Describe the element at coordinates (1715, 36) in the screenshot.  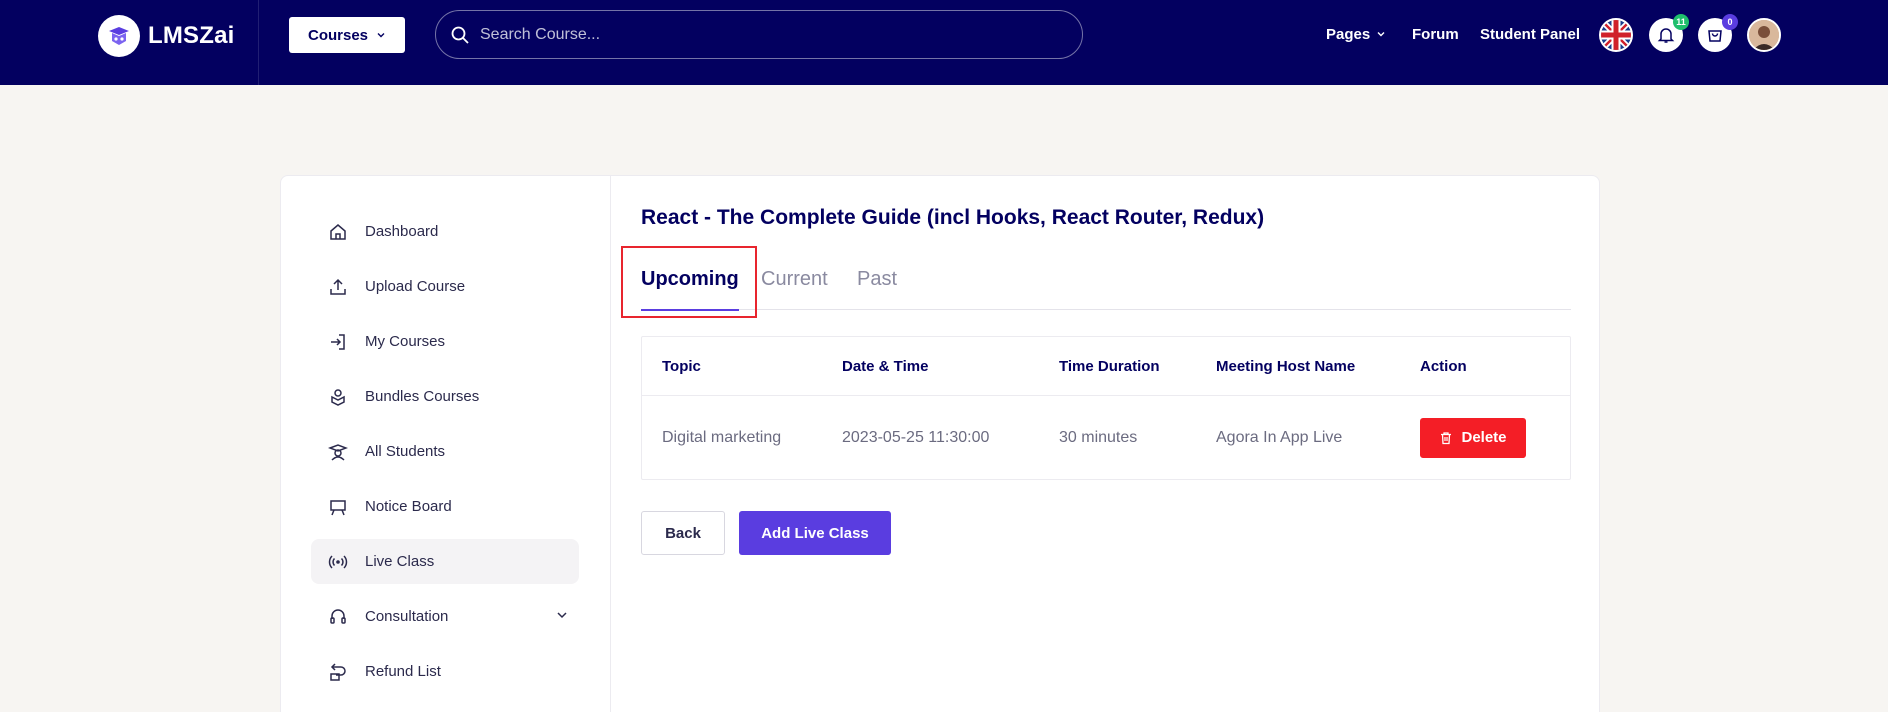
I see `cart-icon` at that location.